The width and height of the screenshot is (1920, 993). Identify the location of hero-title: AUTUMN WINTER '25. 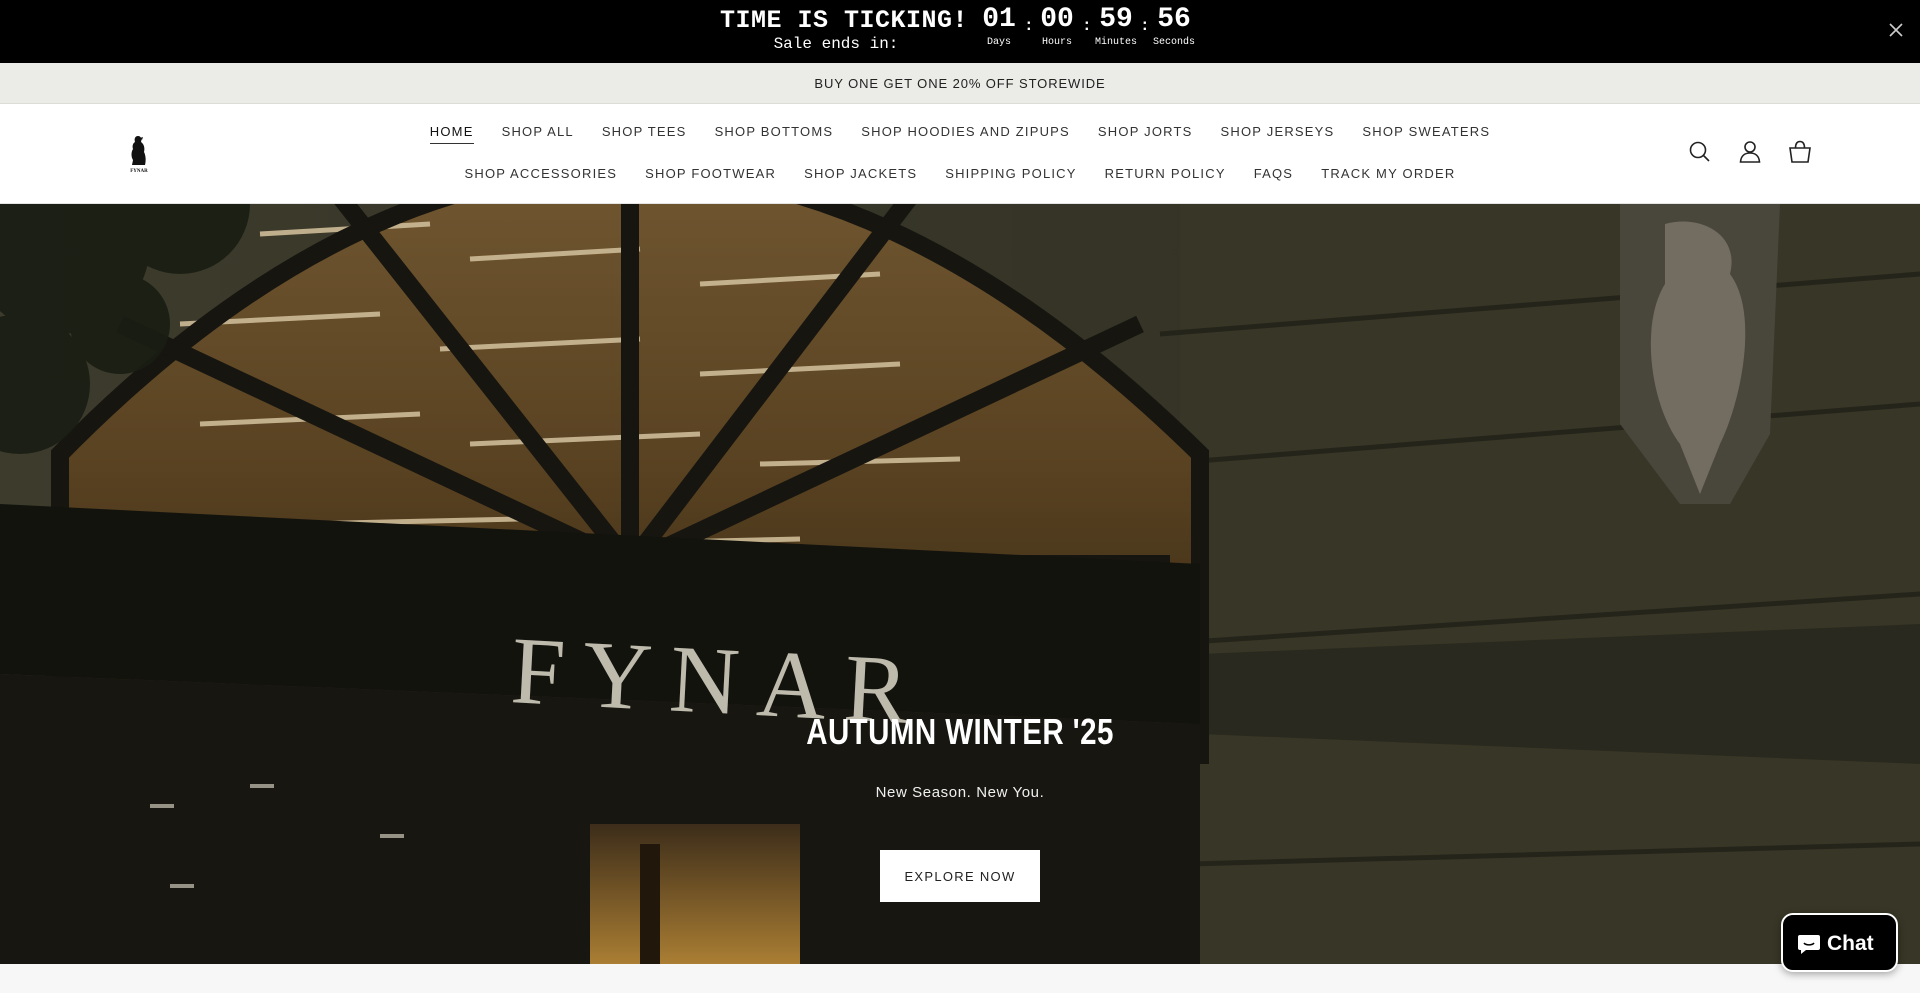
(960, 731).